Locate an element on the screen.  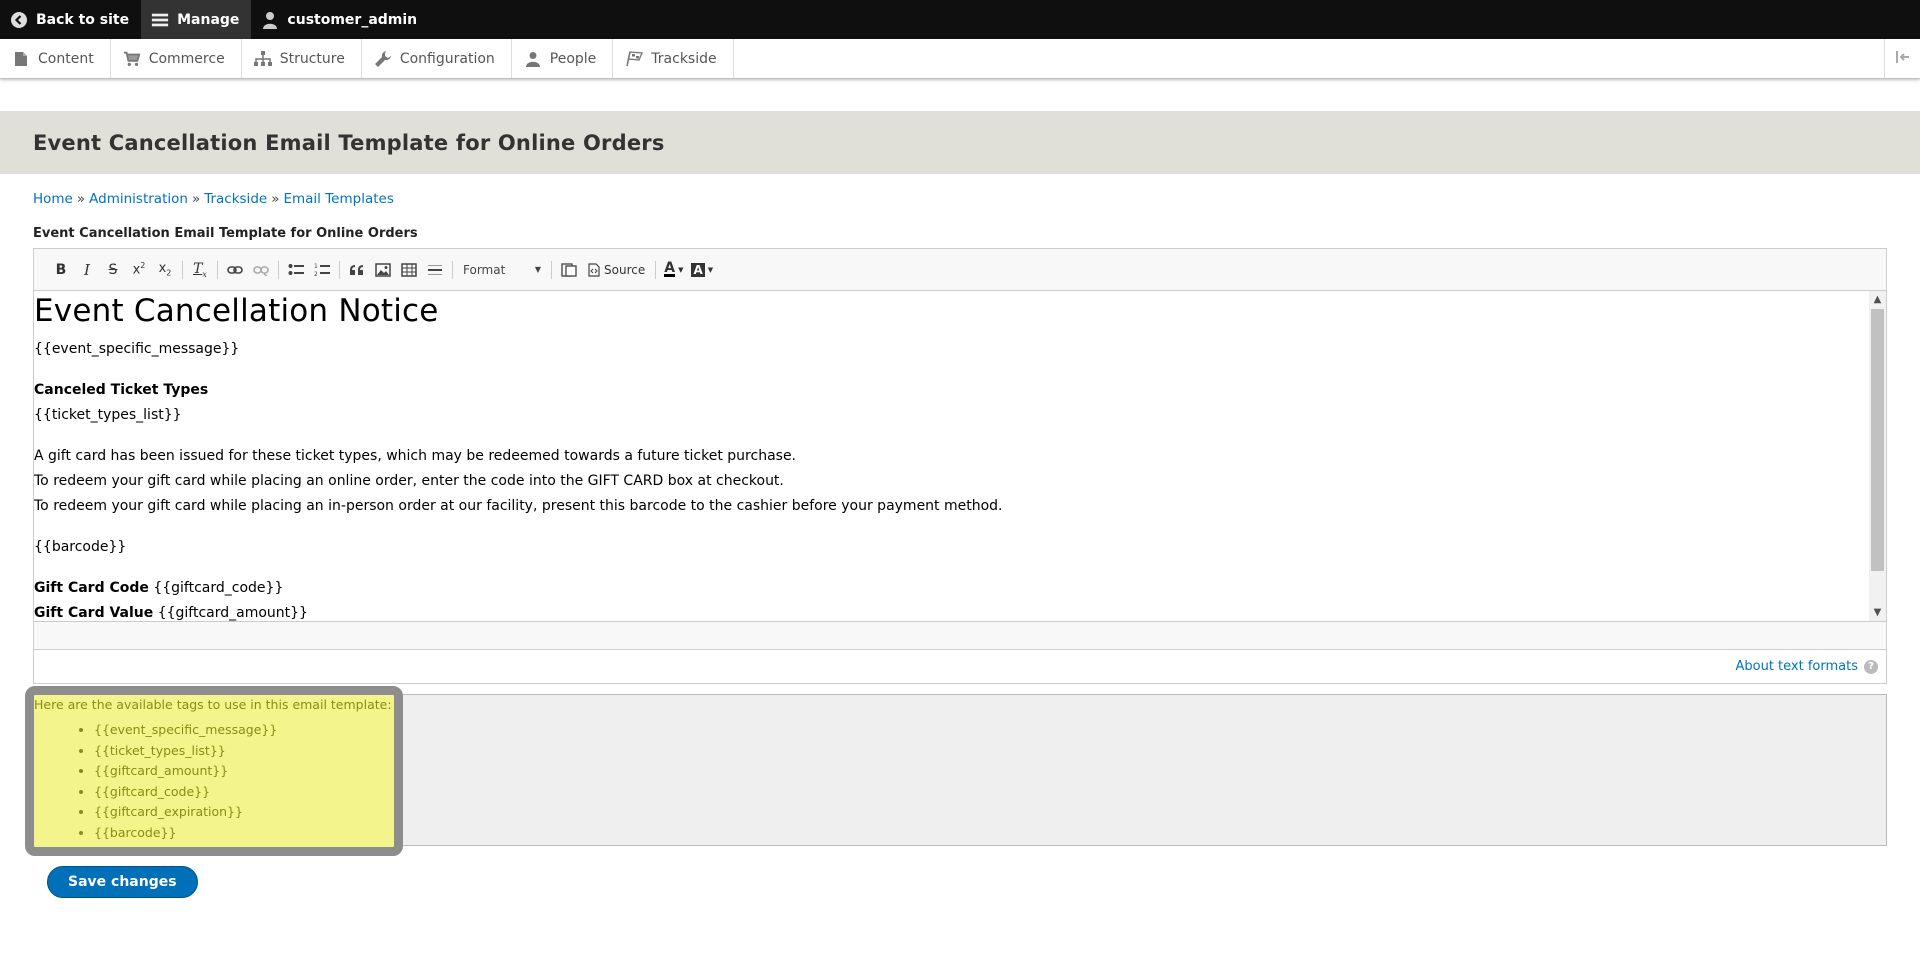
tray-item-label: Structure is located at coordinates (312, 58).